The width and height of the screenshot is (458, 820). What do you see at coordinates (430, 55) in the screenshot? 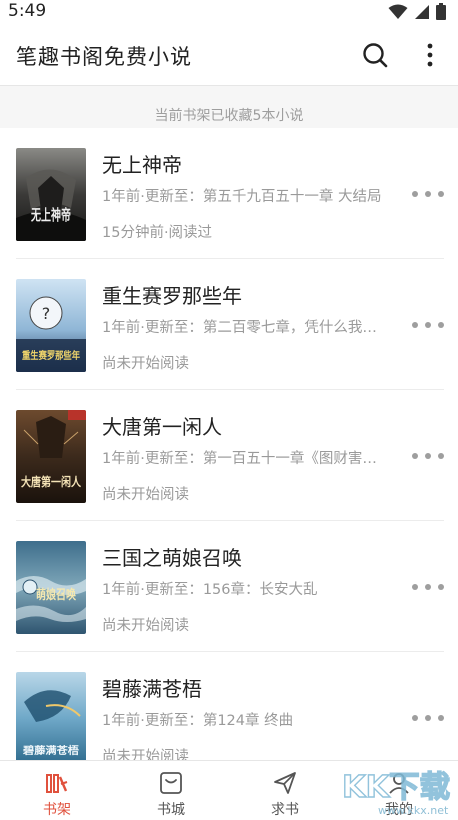
I see `more-vert-icon` at bounding box center [430, 55].